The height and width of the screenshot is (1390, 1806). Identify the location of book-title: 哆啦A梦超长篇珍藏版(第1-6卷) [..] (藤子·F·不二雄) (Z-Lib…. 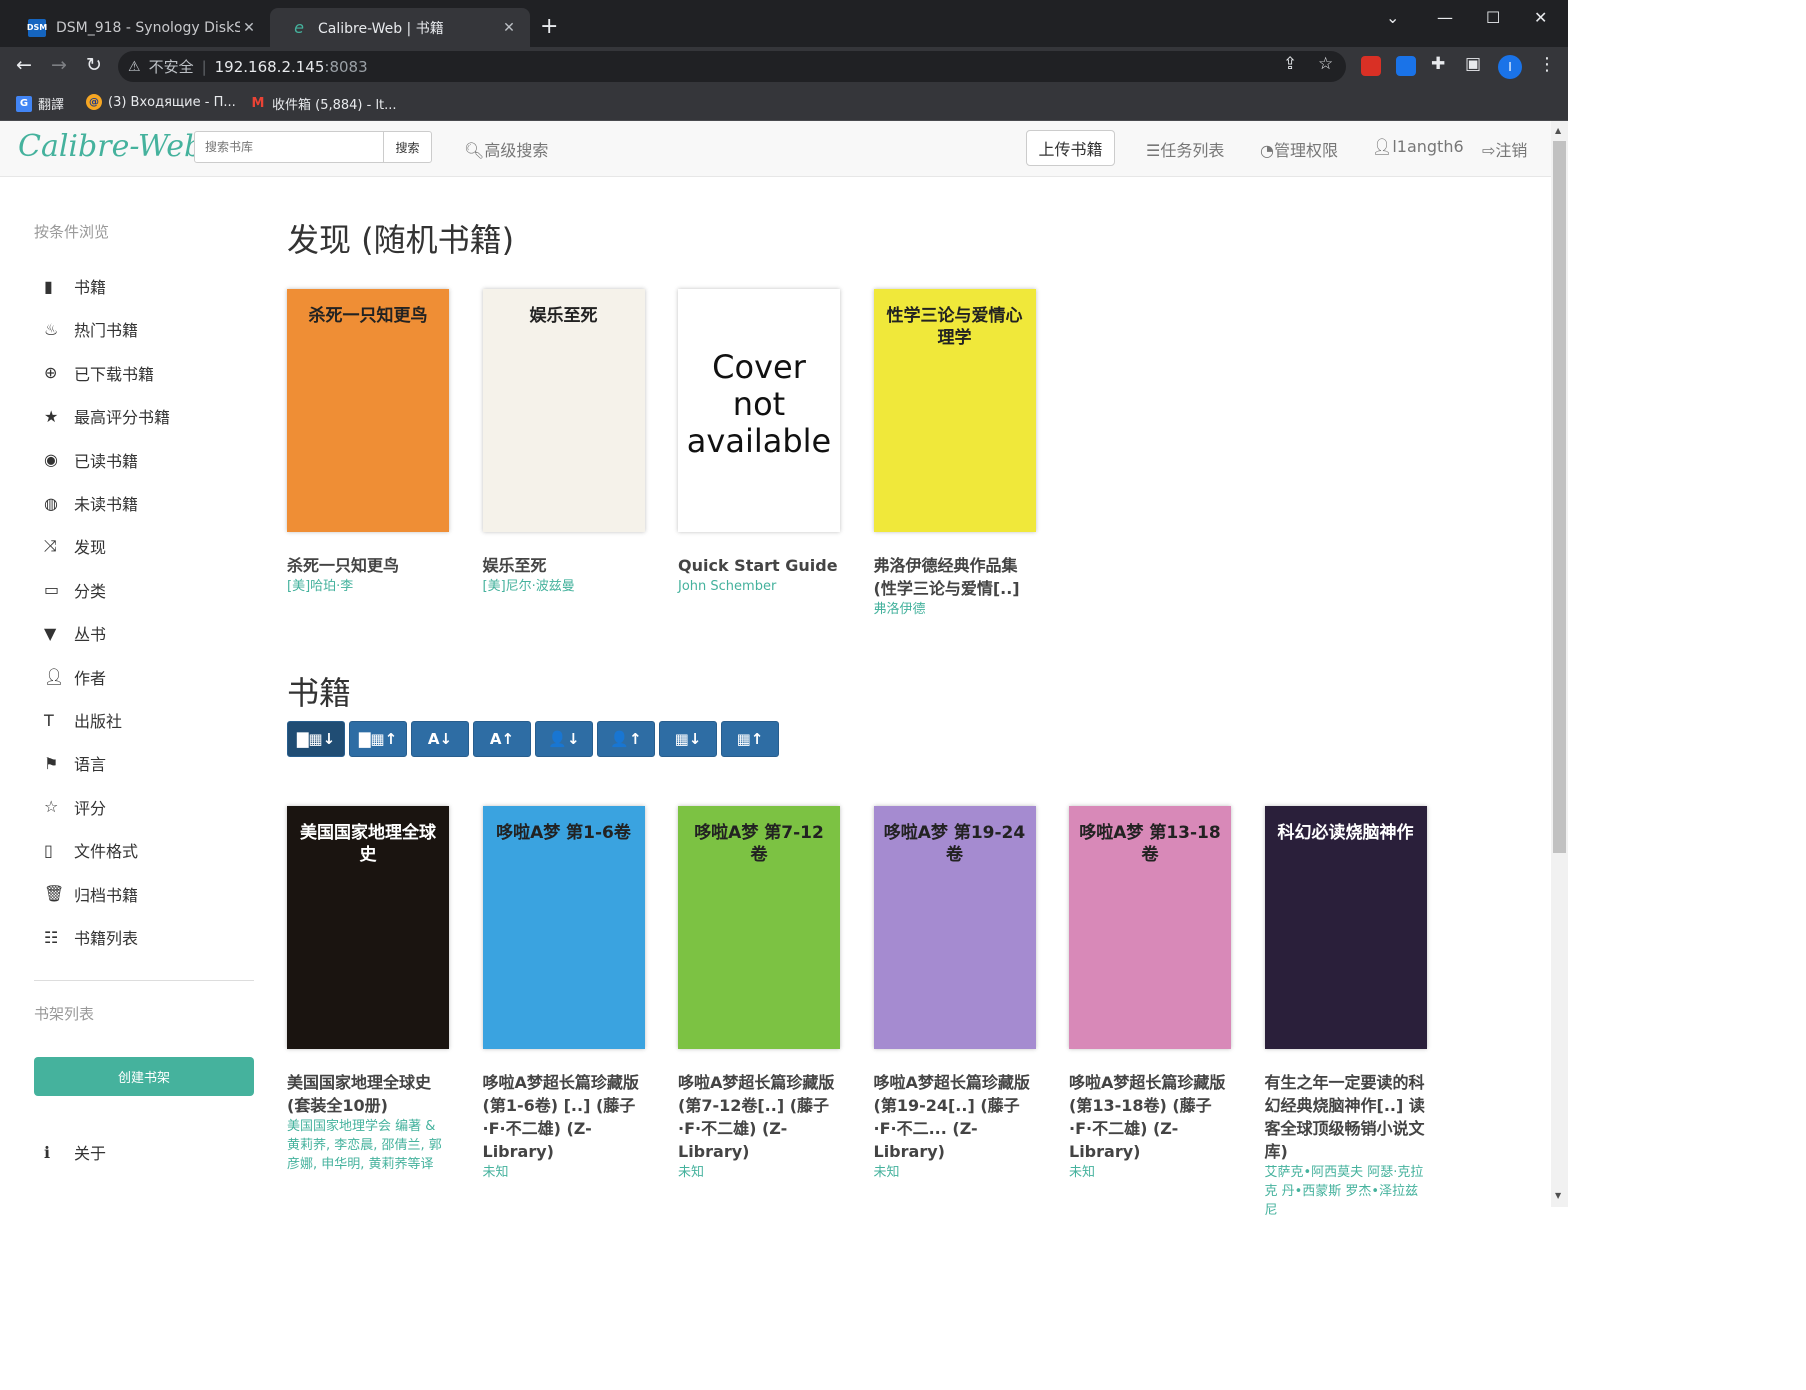
(565, 1117).